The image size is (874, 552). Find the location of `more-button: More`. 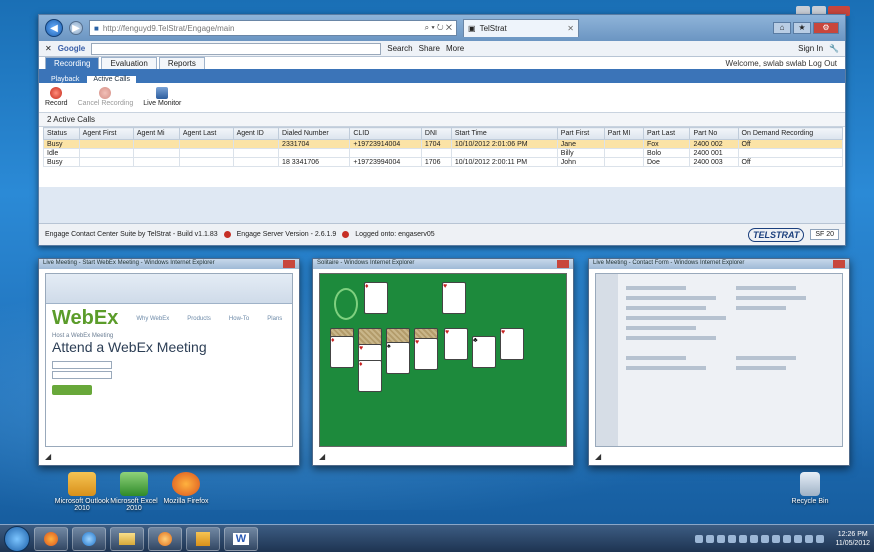

more-button: More is located at coordinates (455, 48).